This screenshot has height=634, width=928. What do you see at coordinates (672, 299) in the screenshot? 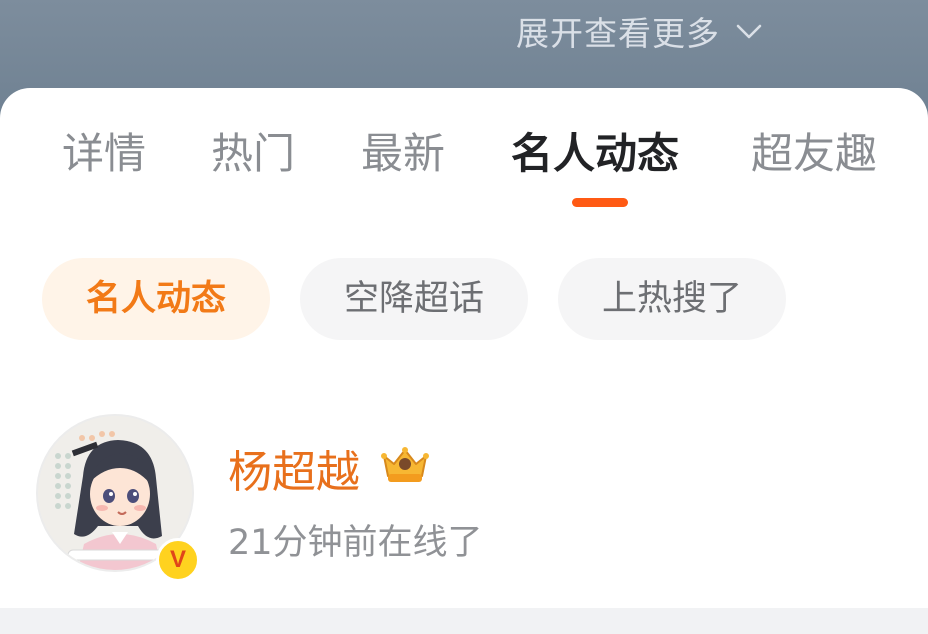
I see `chip-trending: 上热搜了` at bounding box center [672, 299].